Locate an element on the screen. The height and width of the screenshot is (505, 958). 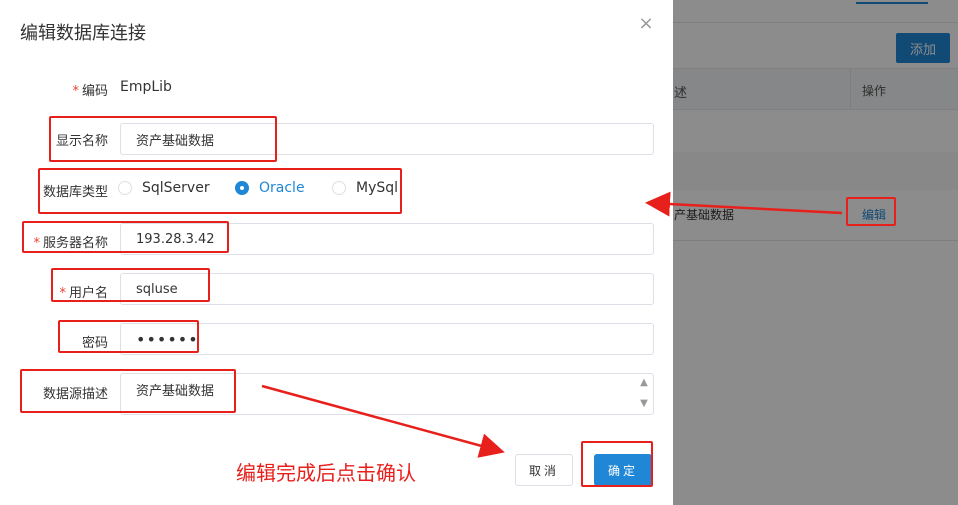
arrow-to-cancel is located at coordinates (383, 421).